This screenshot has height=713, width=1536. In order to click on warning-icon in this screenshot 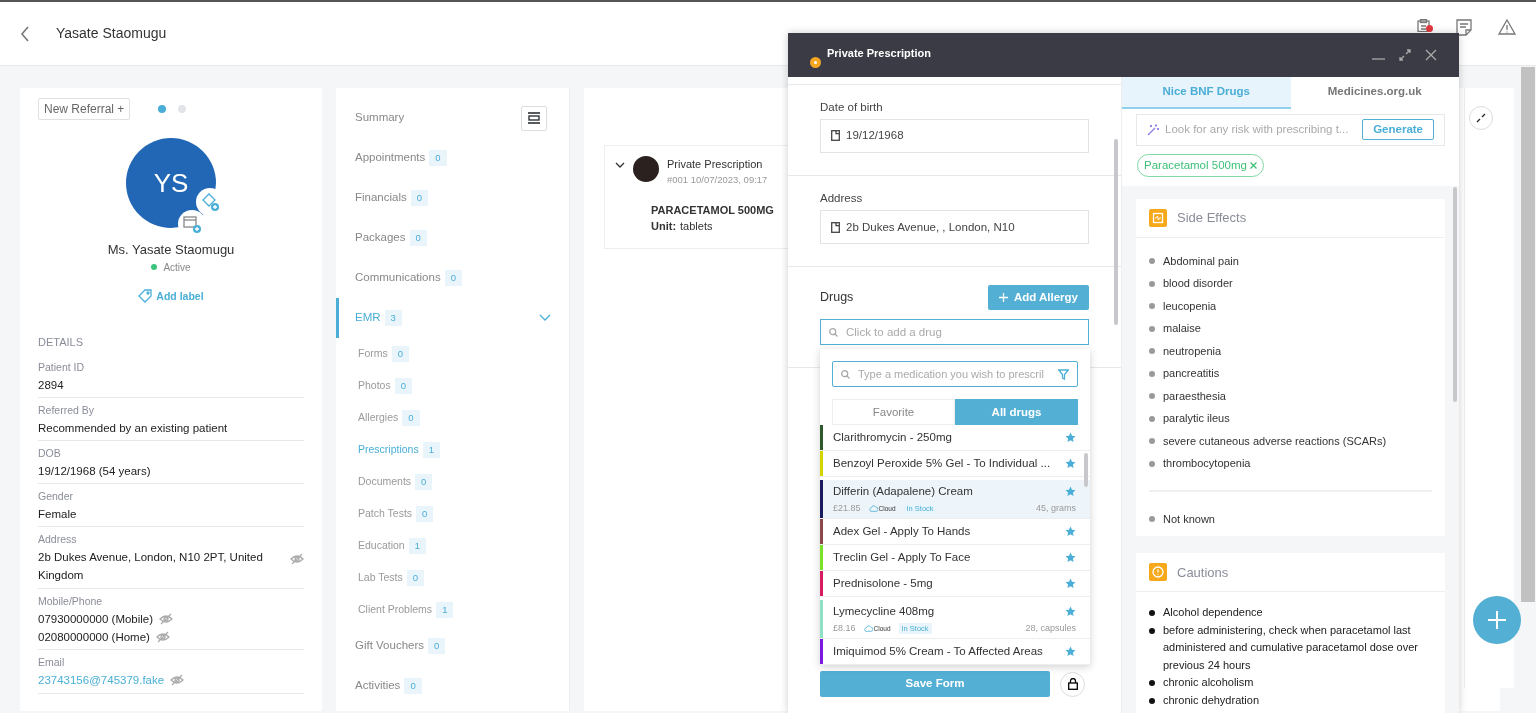, I will do `click(1507, 27)`.